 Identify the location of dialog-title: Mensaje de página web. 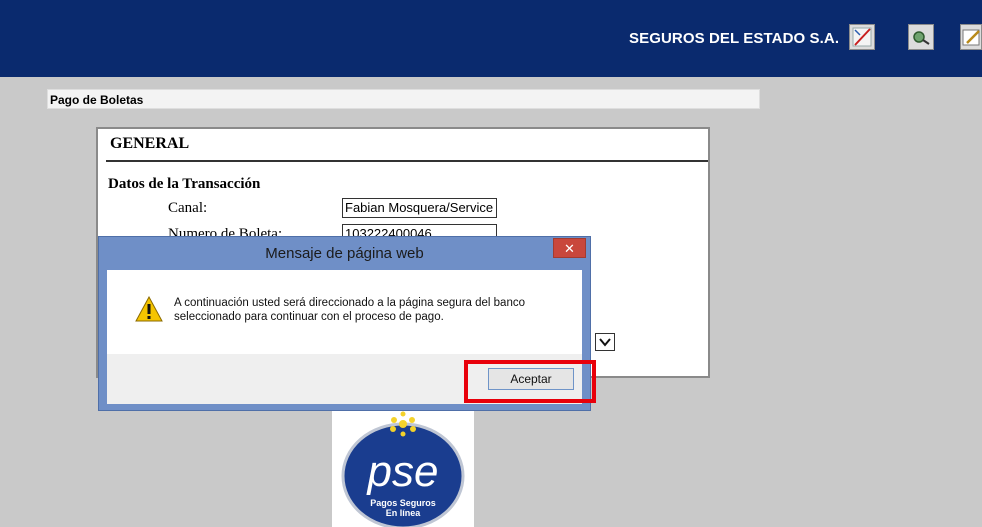
(344, 253).